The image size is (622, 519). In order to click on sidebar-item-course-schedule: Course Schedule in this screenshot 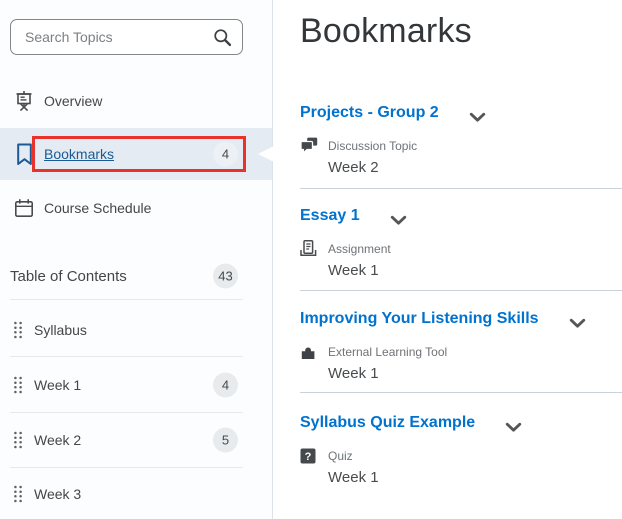, I will do `click(136, 208)`.